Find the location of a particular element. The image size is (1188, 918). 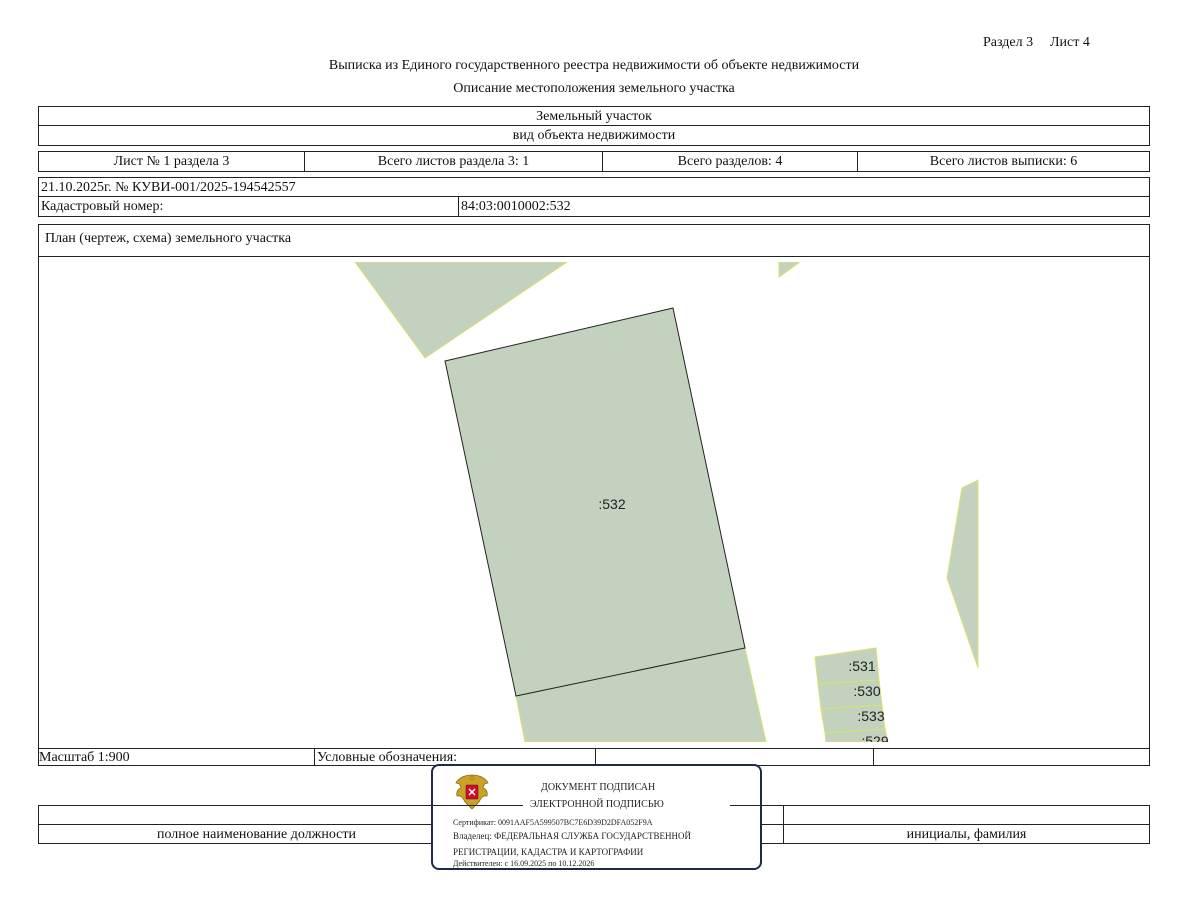

parcel-label-529: :529 is located at coordinates (874, 741).